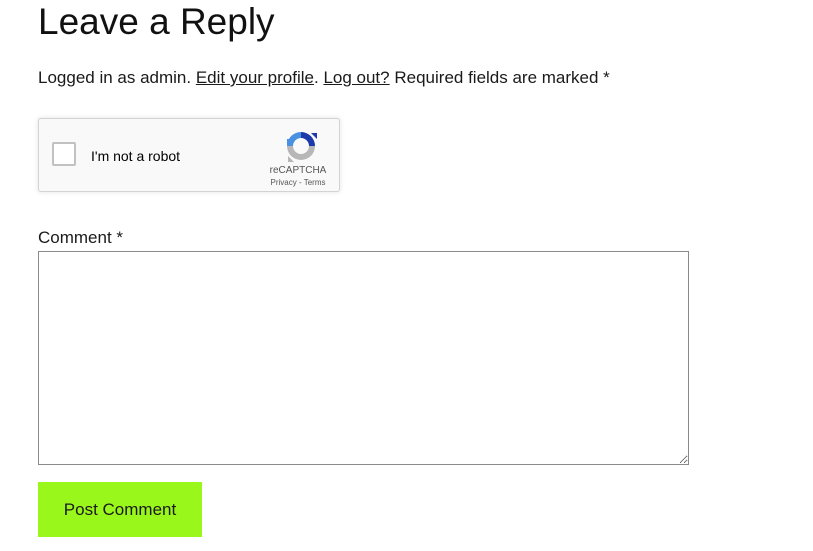 This screenshot has height=551, width=813. What do you see at coordinates (255, 77) in the screenshot?
I see `edit-profile-link: Edit your profile` at bounding box center [255, 77].